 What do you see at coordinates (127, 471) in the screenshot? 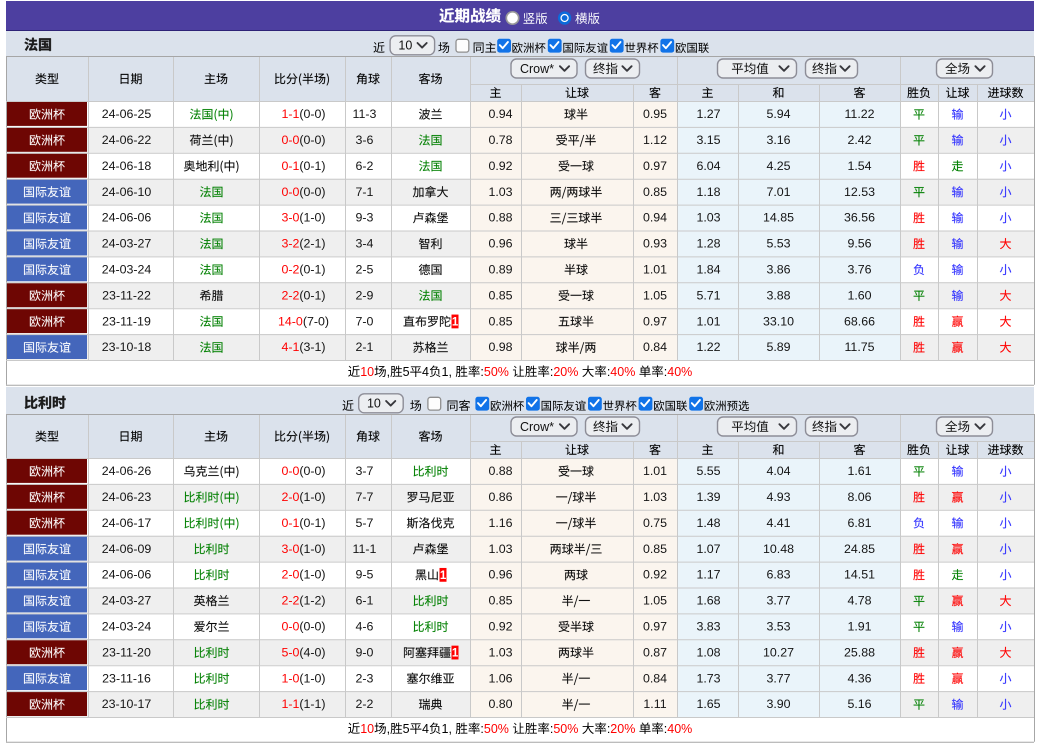
I see `svg-text: 24-06-26` at bounding box center [127, 471].